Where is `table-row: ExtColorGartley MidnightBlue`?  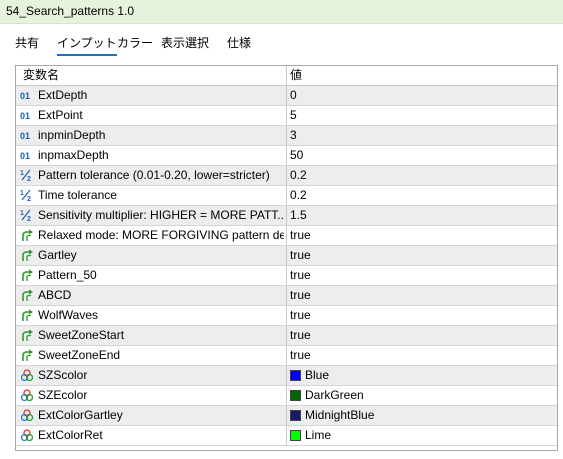
table-row: ExtColorGartley MidnightBlue is located at coordinates (286, 416).